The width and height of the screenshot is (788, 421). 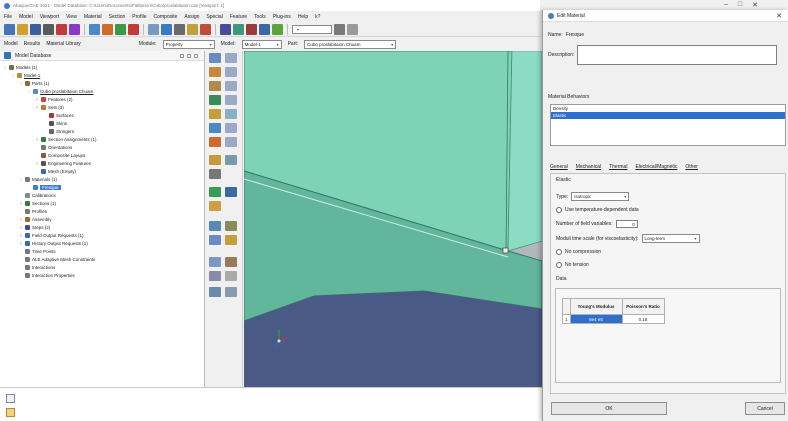 I want to click on tool-i-icon, so click(x=215, y=292).